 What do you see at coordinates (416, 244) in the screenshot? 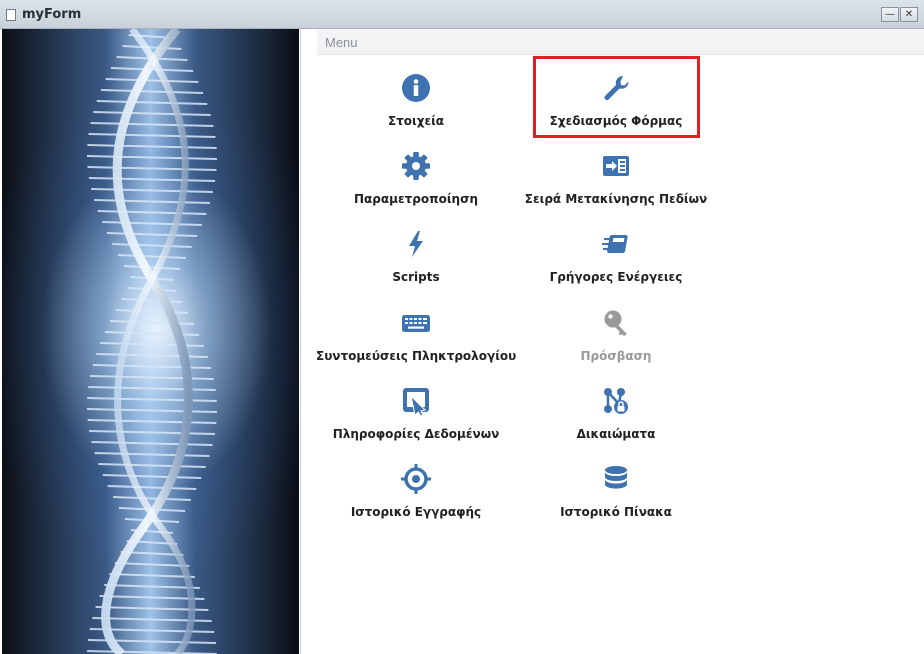
I see `bolt-icon` at bounding box center [416, 244].